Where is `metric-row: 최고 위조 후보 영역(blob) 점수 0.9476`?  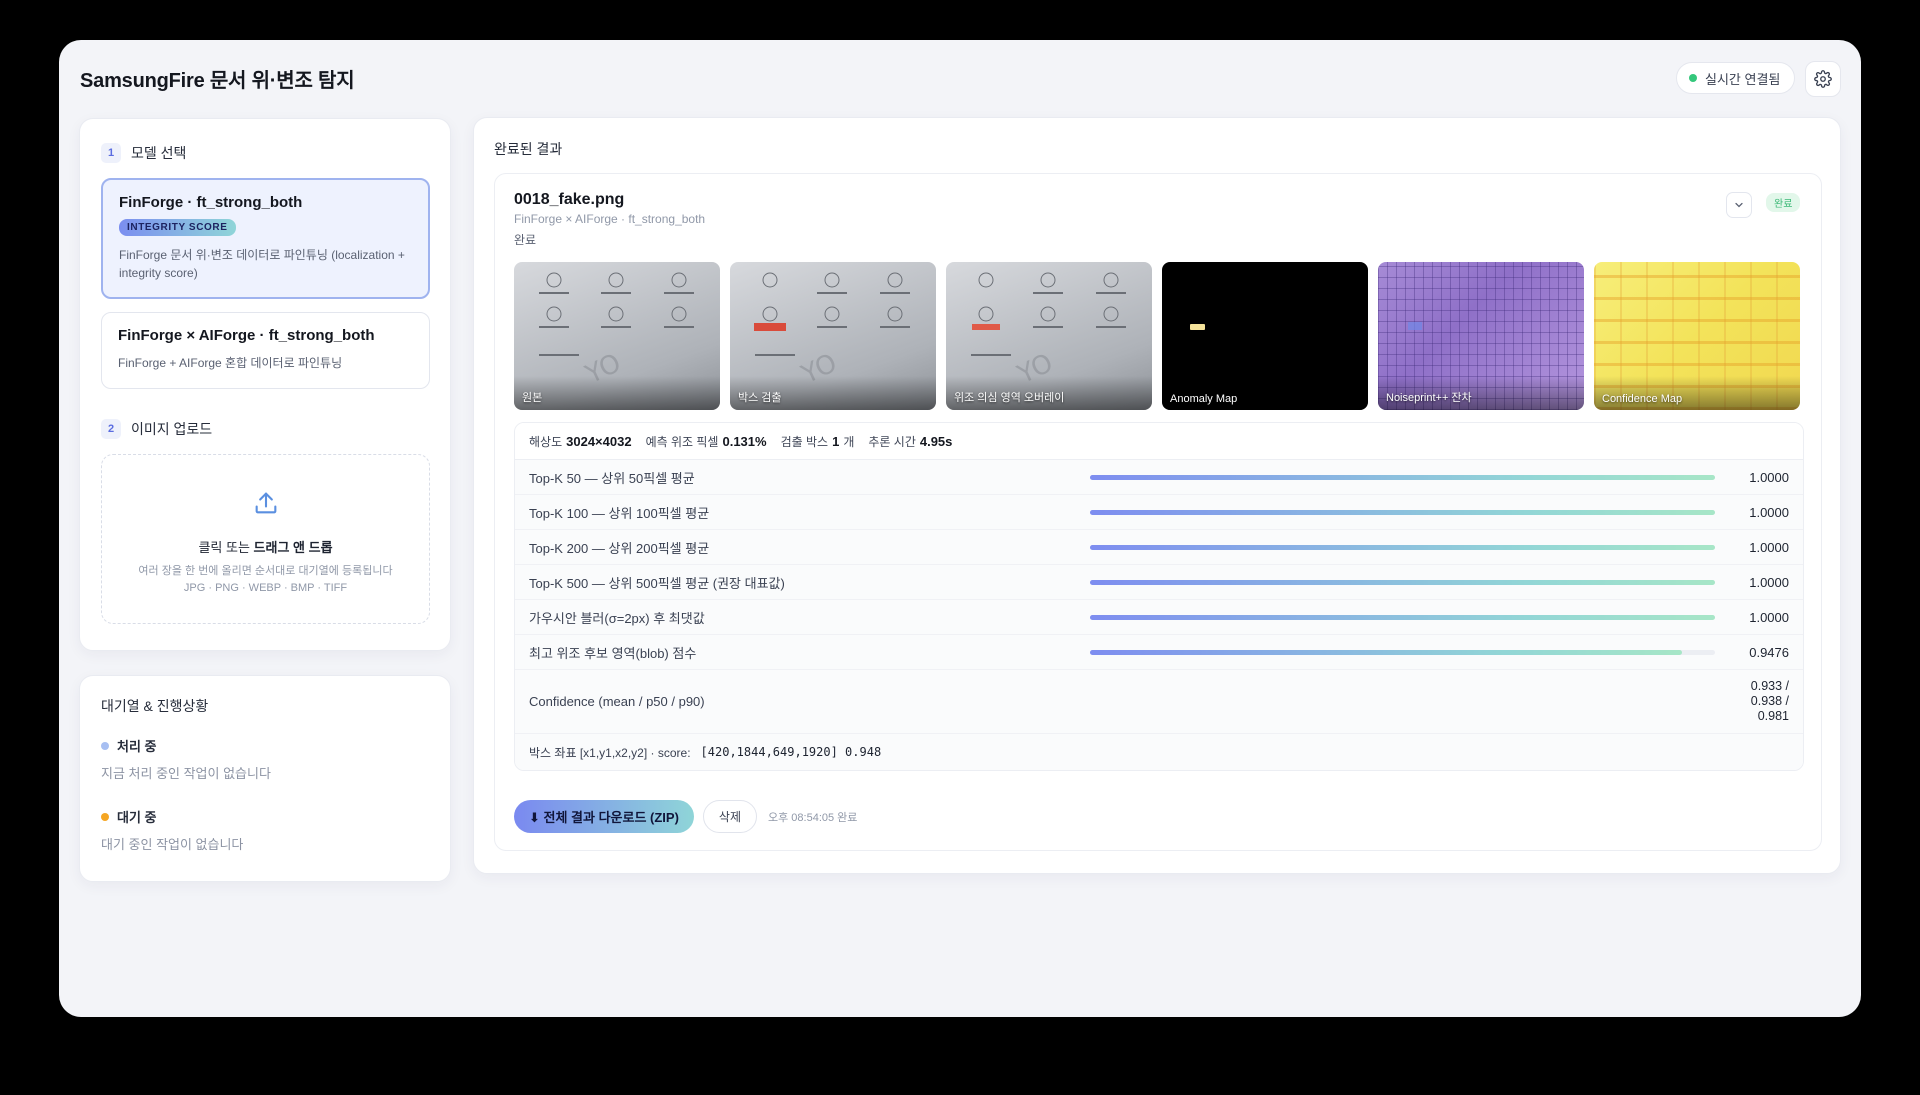 metric-row: 최고 위조 후보 영역(blob) 점수 0.9476 is located at coordinates (1159, 652).